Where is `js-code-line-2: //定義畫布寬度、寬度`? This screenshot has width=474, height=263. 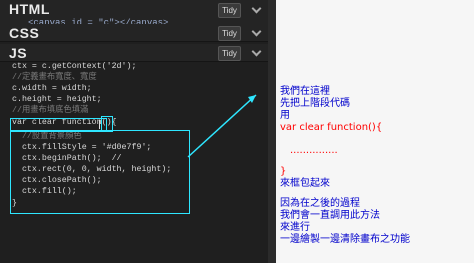 js-code-line-2: //定義畫布寬度、寬度 is located at coordinates (54, 78).